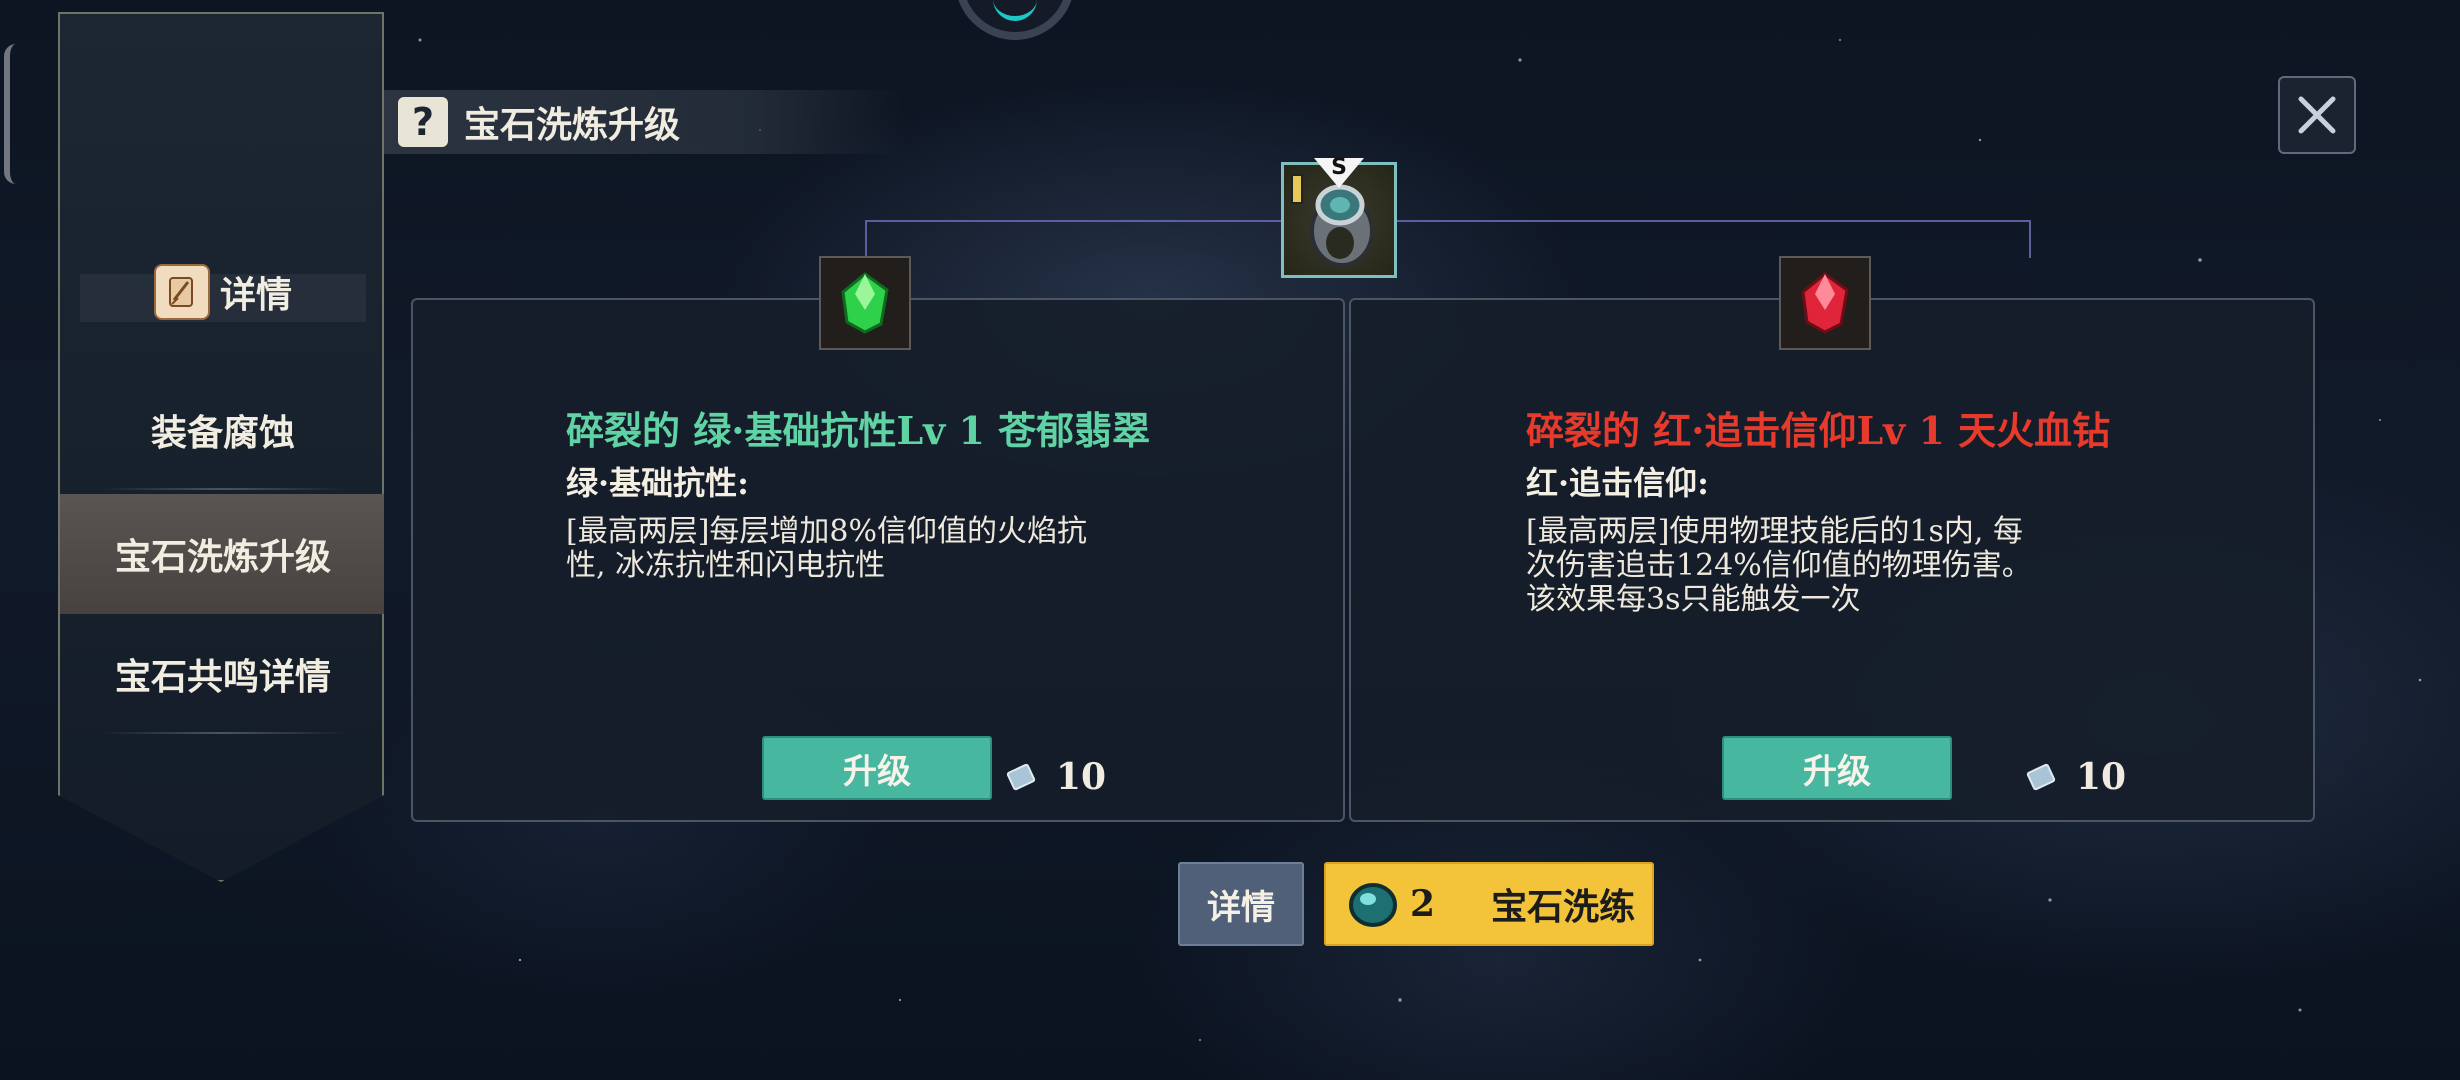  Describe the element at coordinates (222, 677) in the screenshot. I see `sidebar-item-label: 宝石共鸣详情` at that location.